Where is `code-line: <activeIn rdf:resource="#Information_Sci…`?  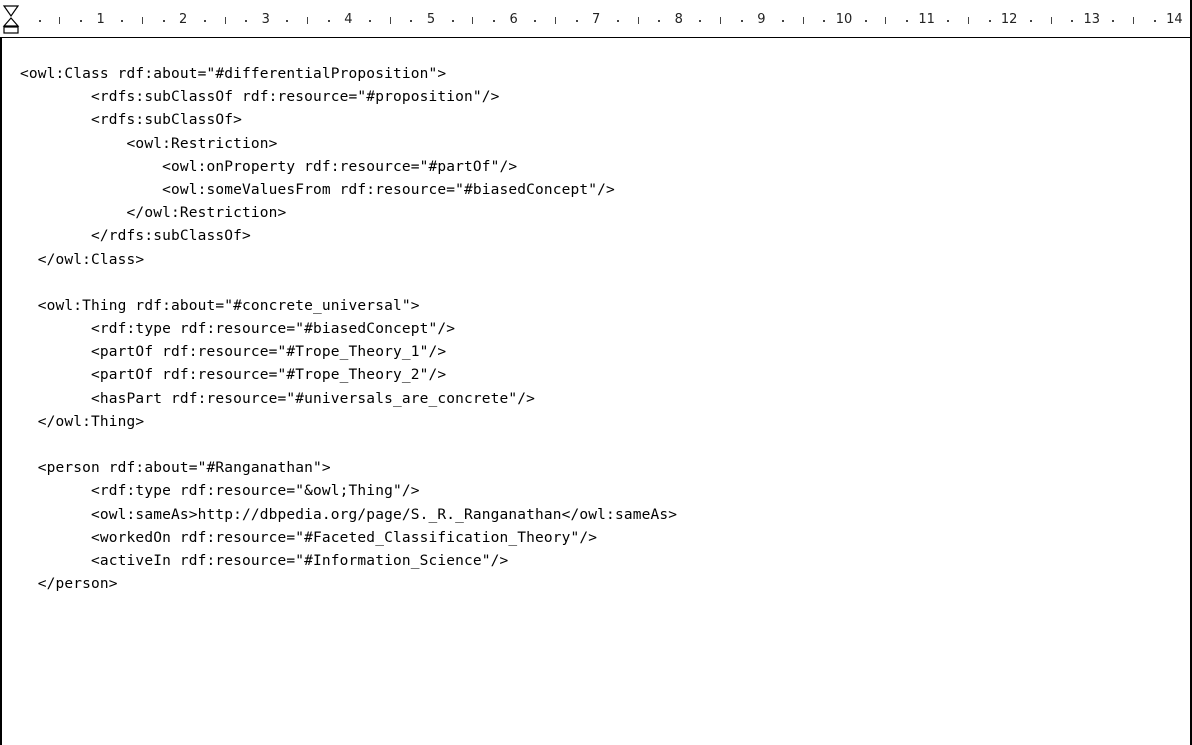
code-line: <activeIn rdf:resource="#Information_Sci… is located at coordinates (264, 560).